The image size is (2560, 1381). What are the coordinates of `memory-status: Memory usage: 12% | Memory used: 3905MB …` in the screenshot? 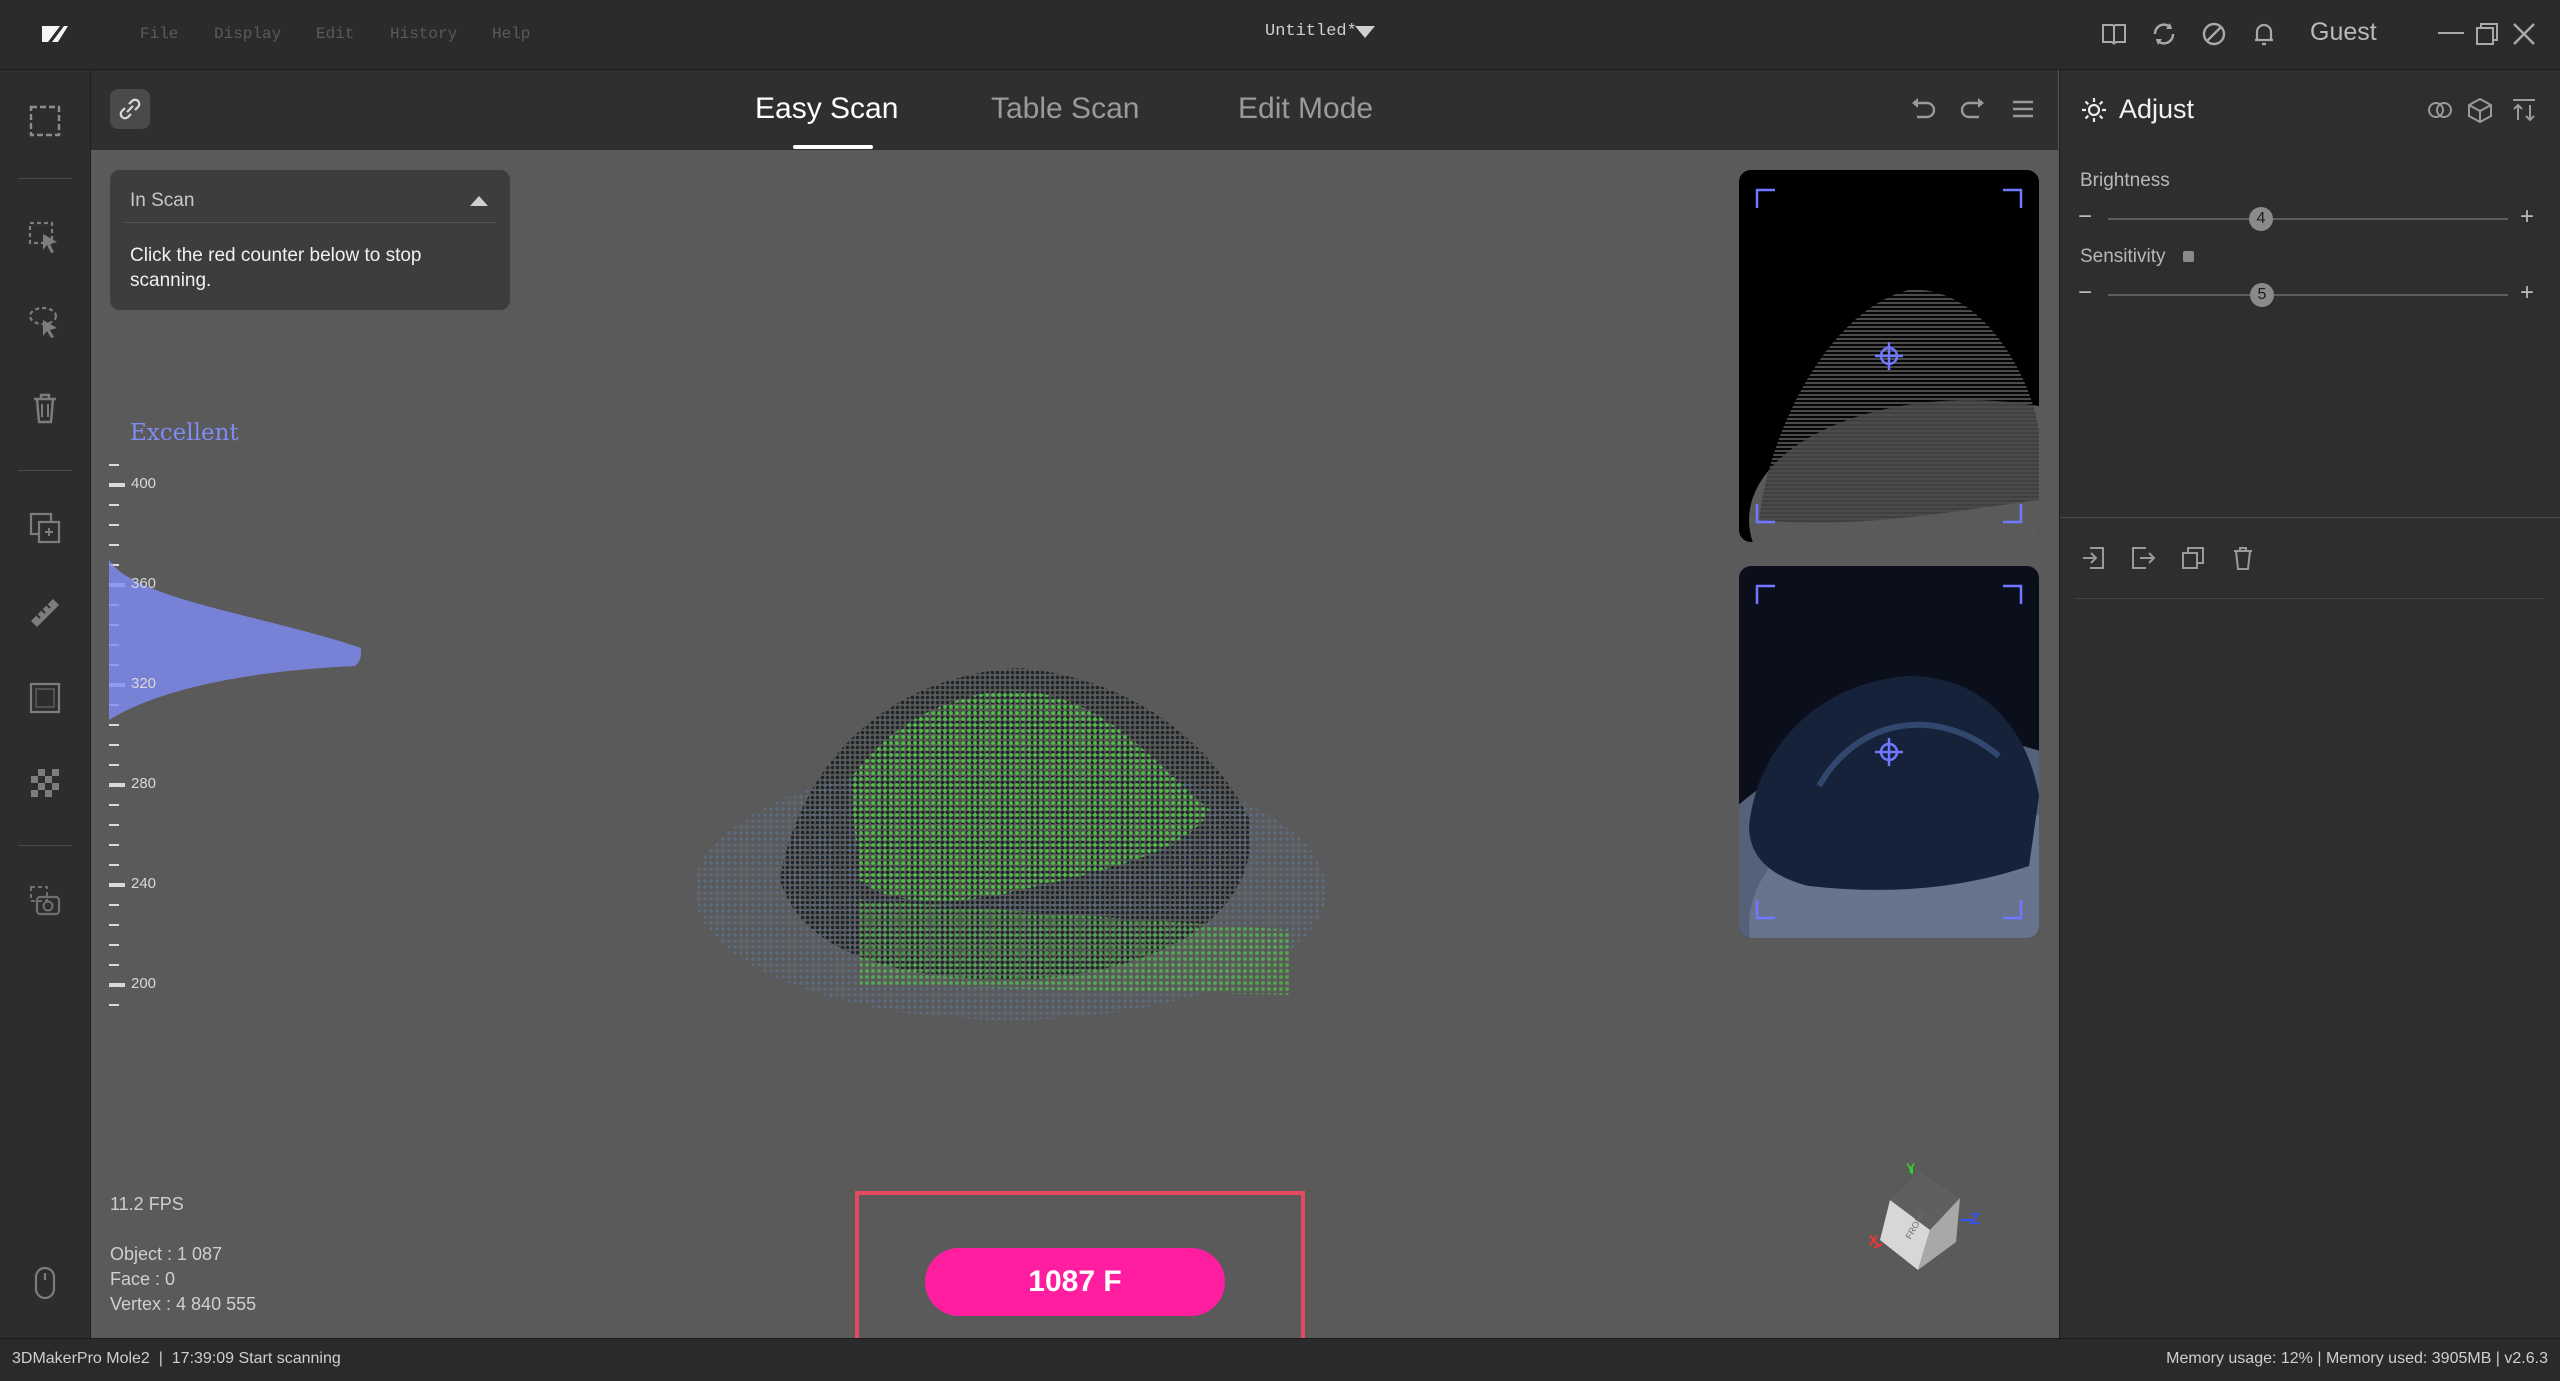 It's located at (2357, 1358).